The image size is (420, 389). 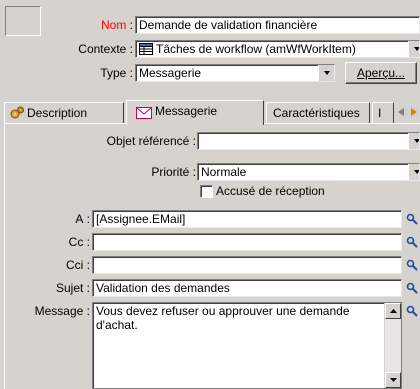 I want to click on referenced-object-select, so click(x=308, y=141).